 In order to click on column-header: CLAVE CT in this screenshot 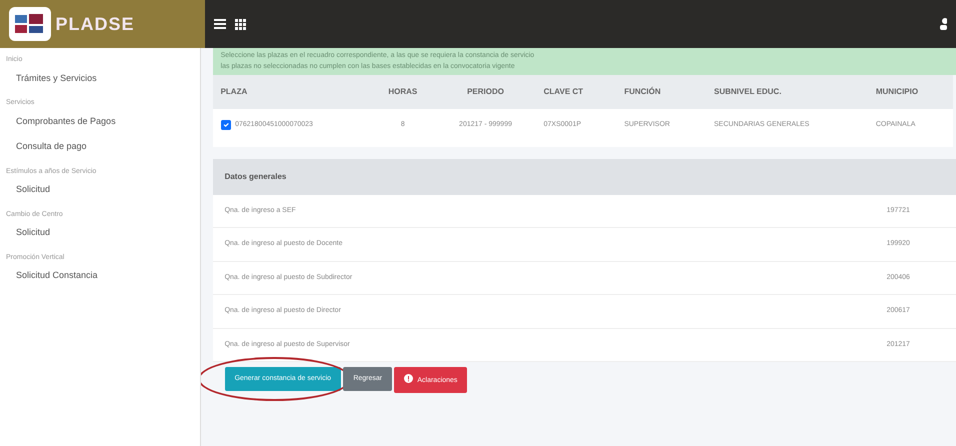, I will do `click(576, 92)`.